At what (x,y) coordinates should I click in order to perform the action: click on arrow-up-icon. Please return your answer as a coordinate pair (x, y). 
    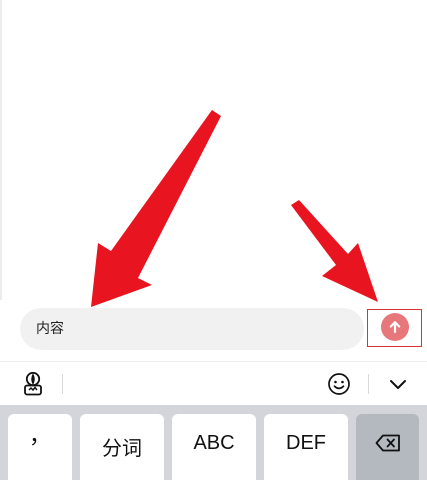
    Looking at the image, I should click on (395, 327).